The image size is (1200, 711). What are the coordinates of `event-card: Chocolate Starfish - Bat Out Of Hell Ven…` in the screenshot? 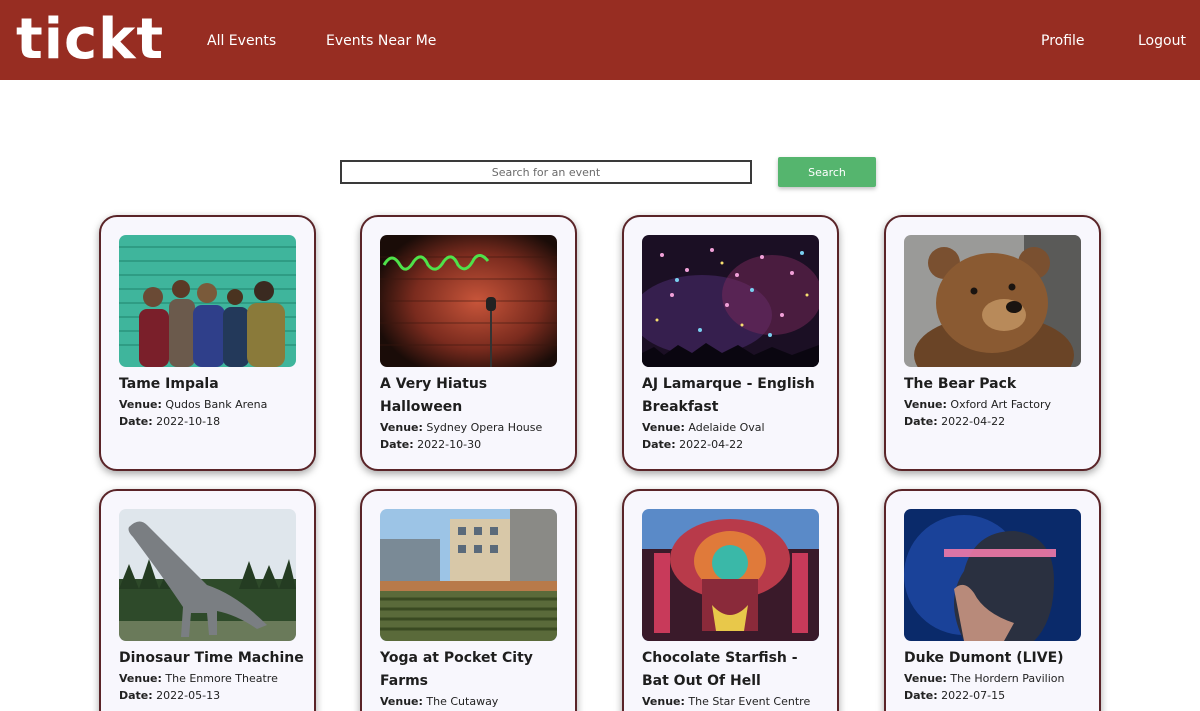 It's located at (730, 600).